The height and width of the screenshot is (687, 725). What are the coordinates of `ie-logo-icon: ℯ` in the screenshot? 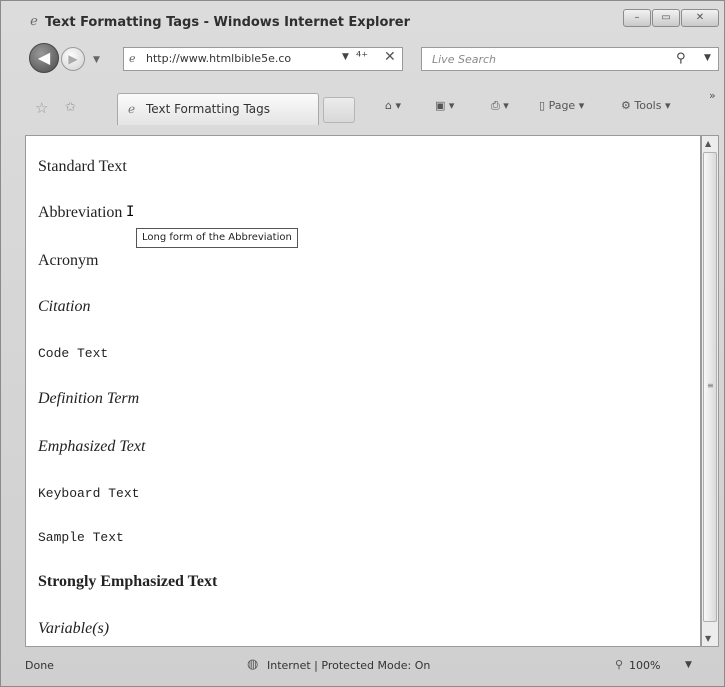 It's located at (34, 21).